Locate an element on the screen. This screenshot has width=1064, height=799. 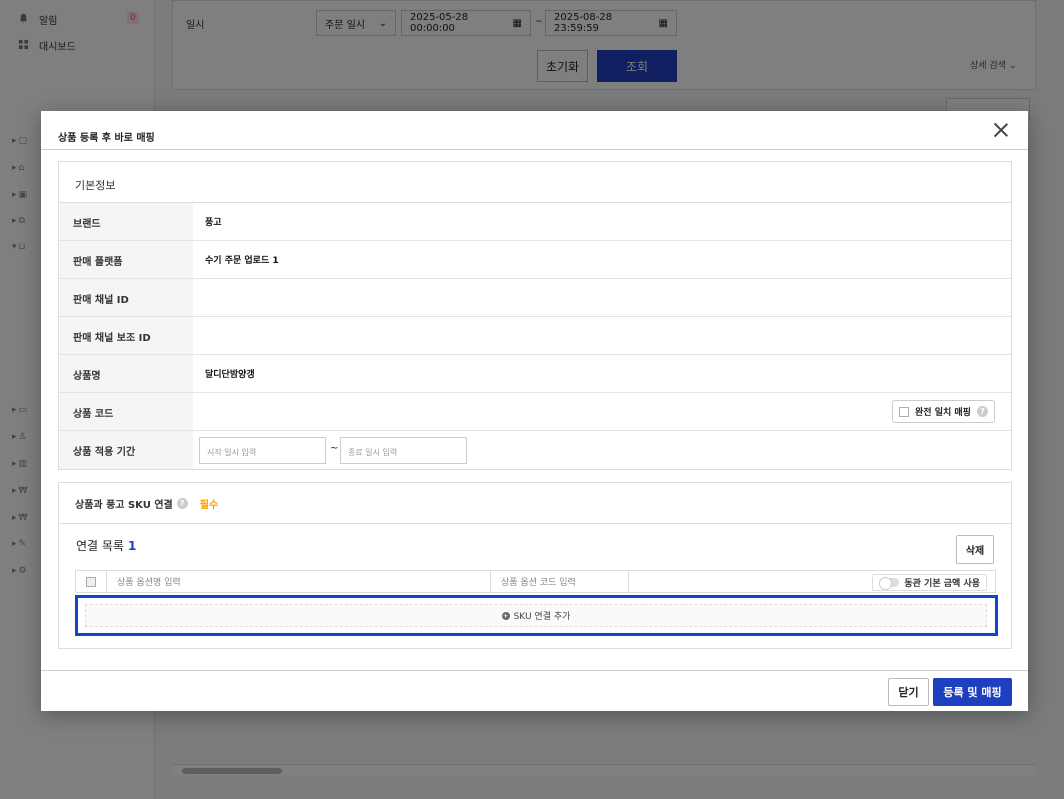
info-row-channel-sub-id: 판매 채널 보조 ID is located at coordinates (535, 336).